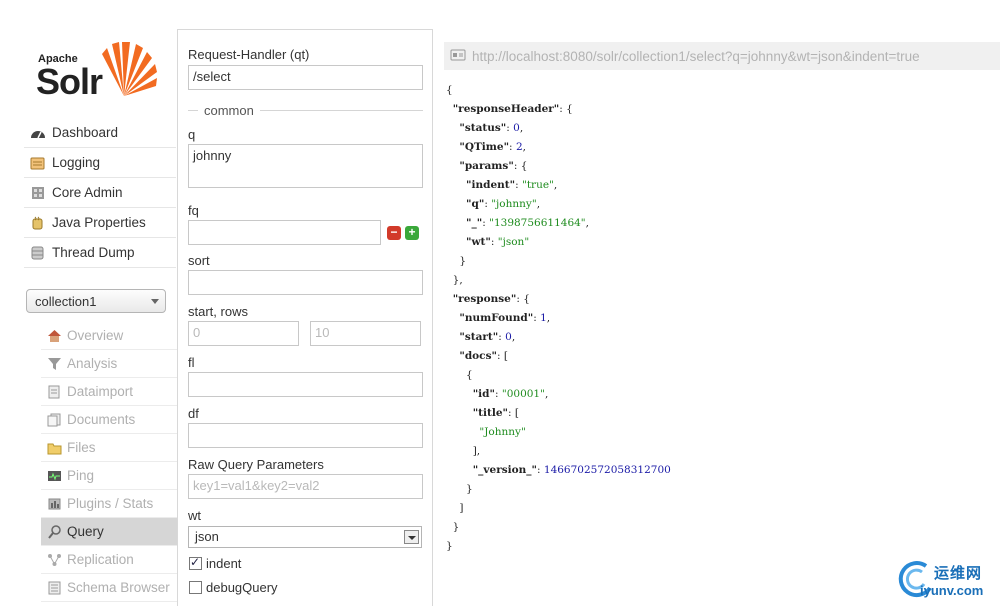  What do you see at coordinates (129, 69) in the screenshot?
I see `sunburst-icon` at bounding box center [129, 69].